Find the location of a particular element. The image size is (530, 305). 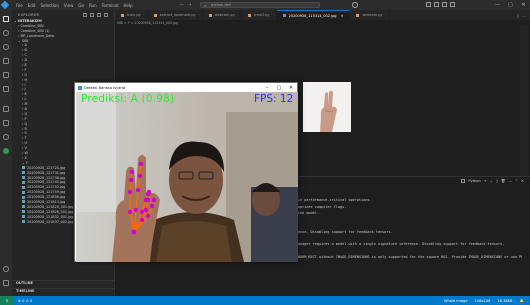

github-actions-icon is located at coordinates (6, 151).